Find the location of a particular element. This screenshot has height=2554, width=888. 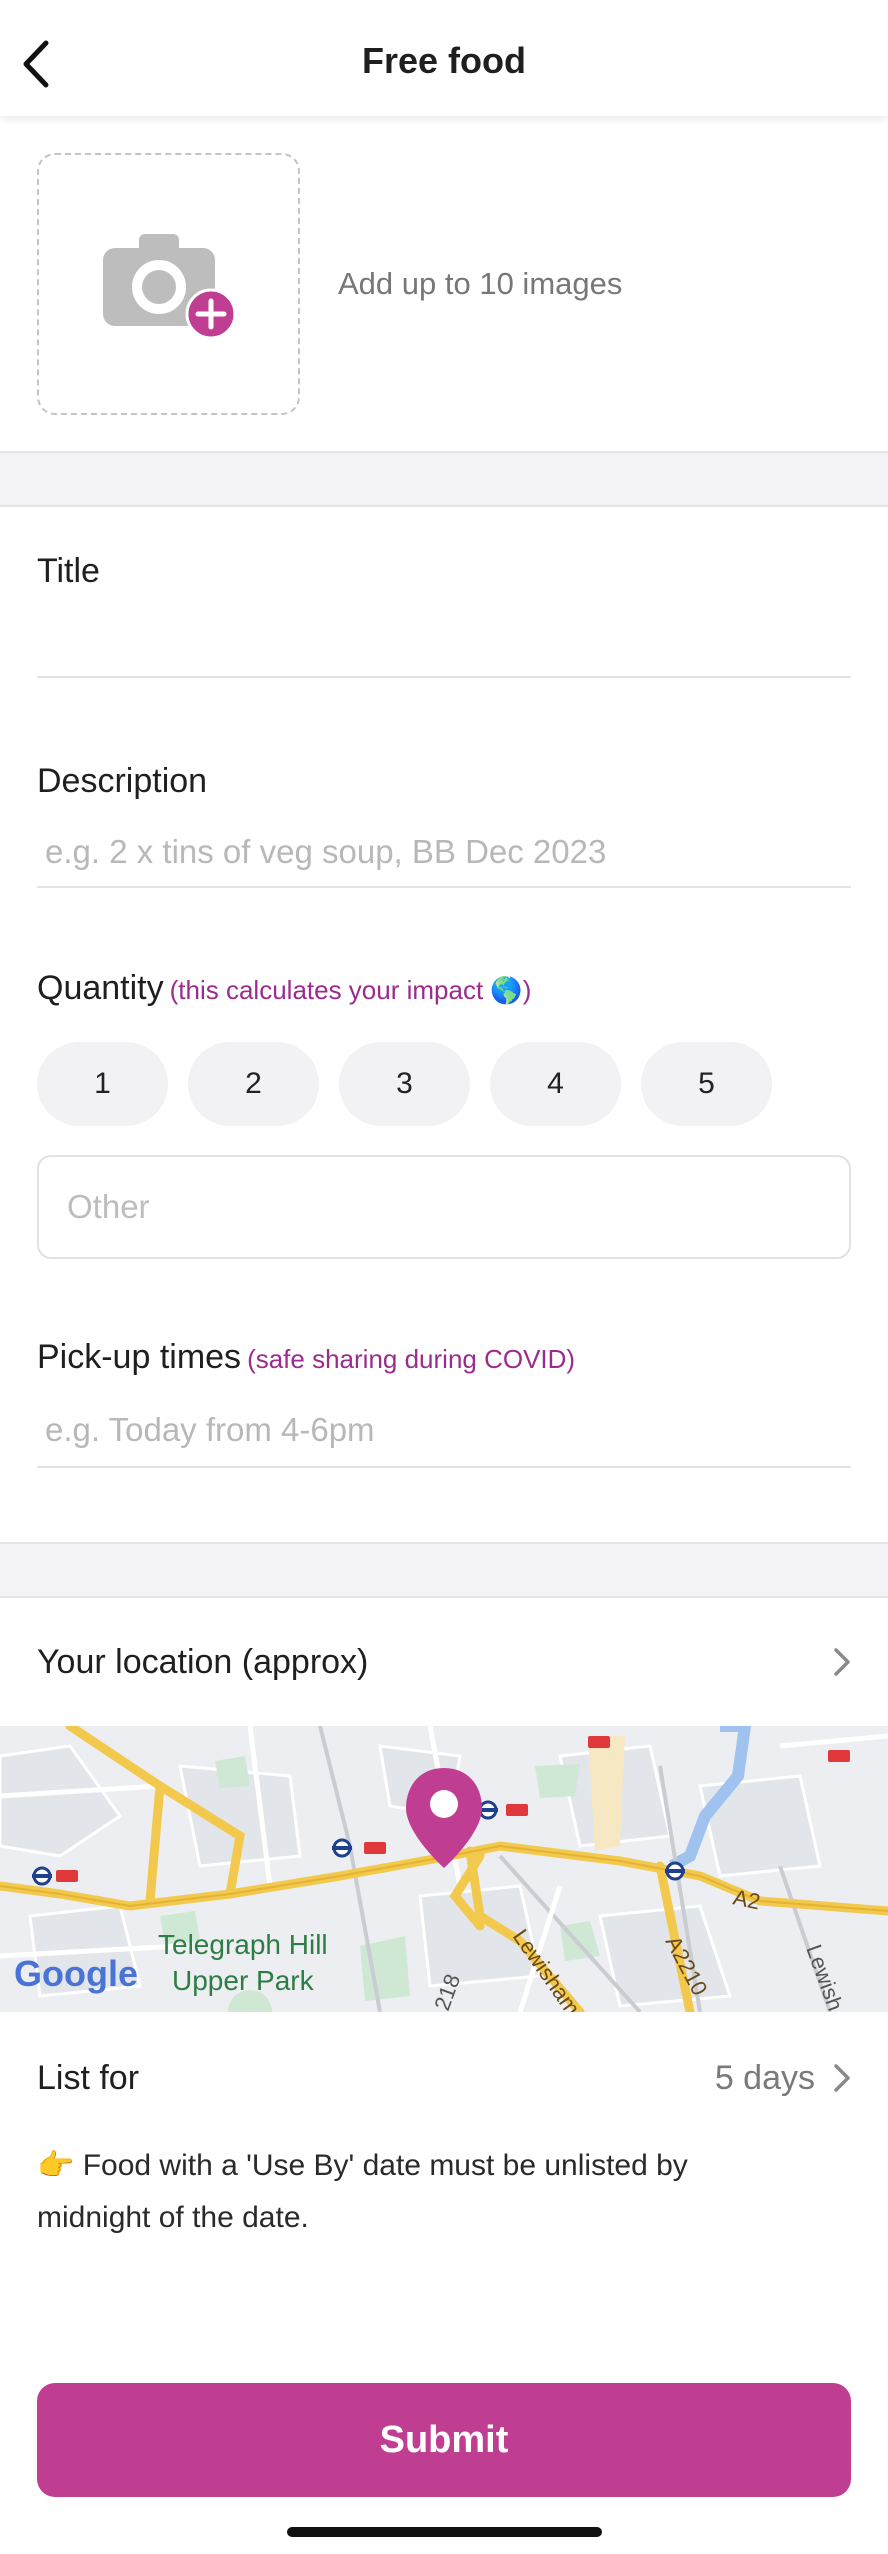

quantity-option-1: 1 is located at coordinates (102, 1084).